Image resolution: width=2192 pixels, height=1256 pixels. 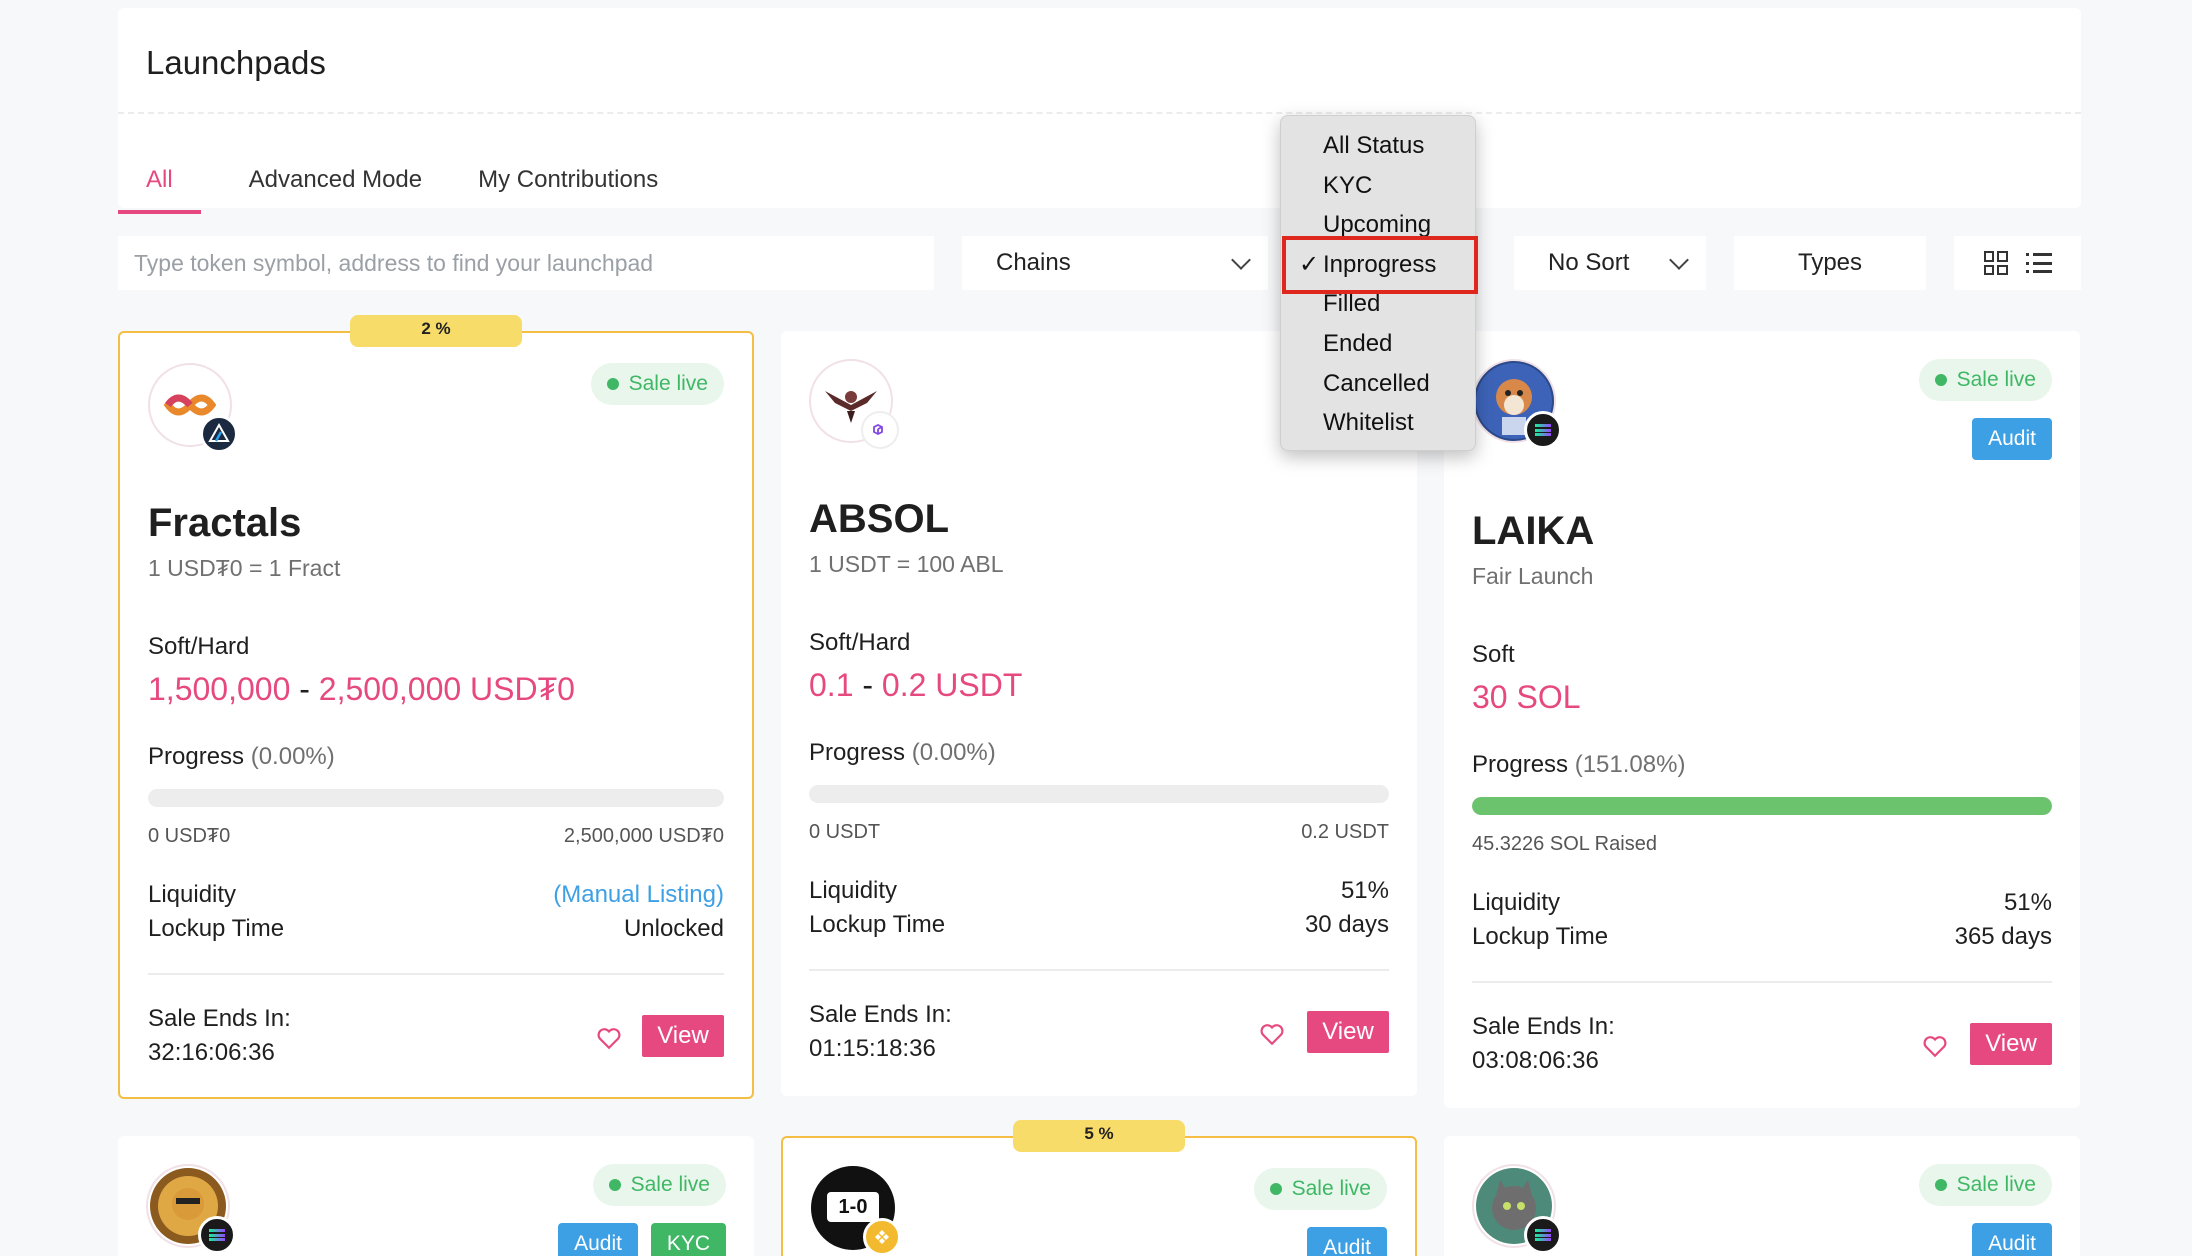 I want to click on progress-bar, so click(x=1099, y=794).